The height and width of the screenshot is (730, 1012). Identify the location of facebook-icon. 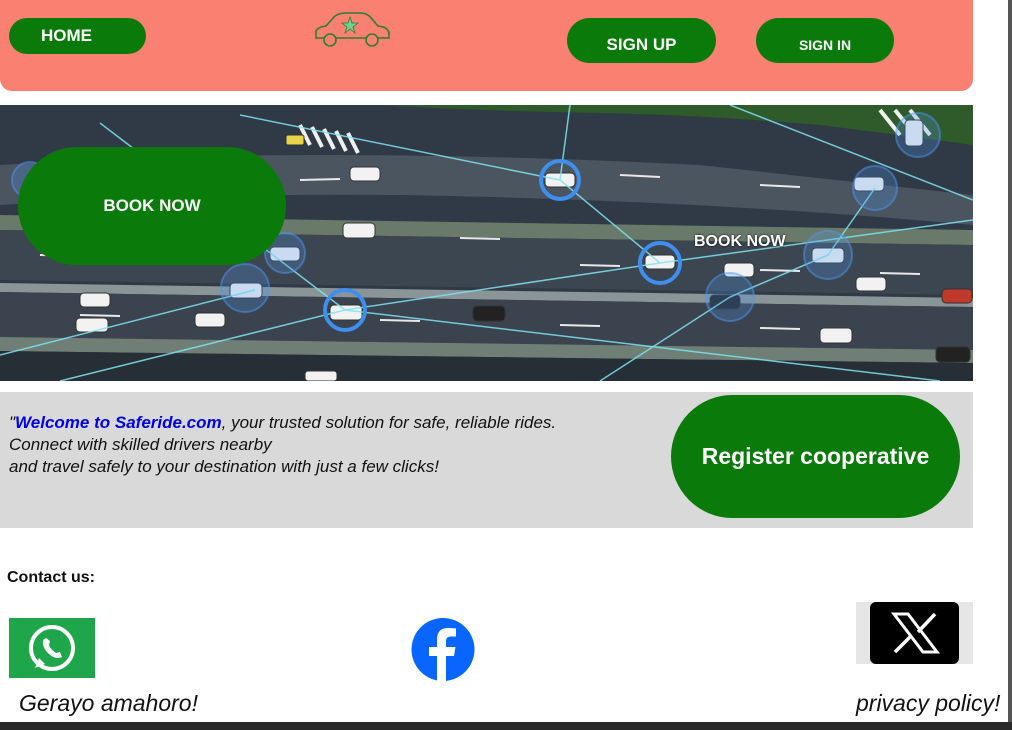
(443, 649).